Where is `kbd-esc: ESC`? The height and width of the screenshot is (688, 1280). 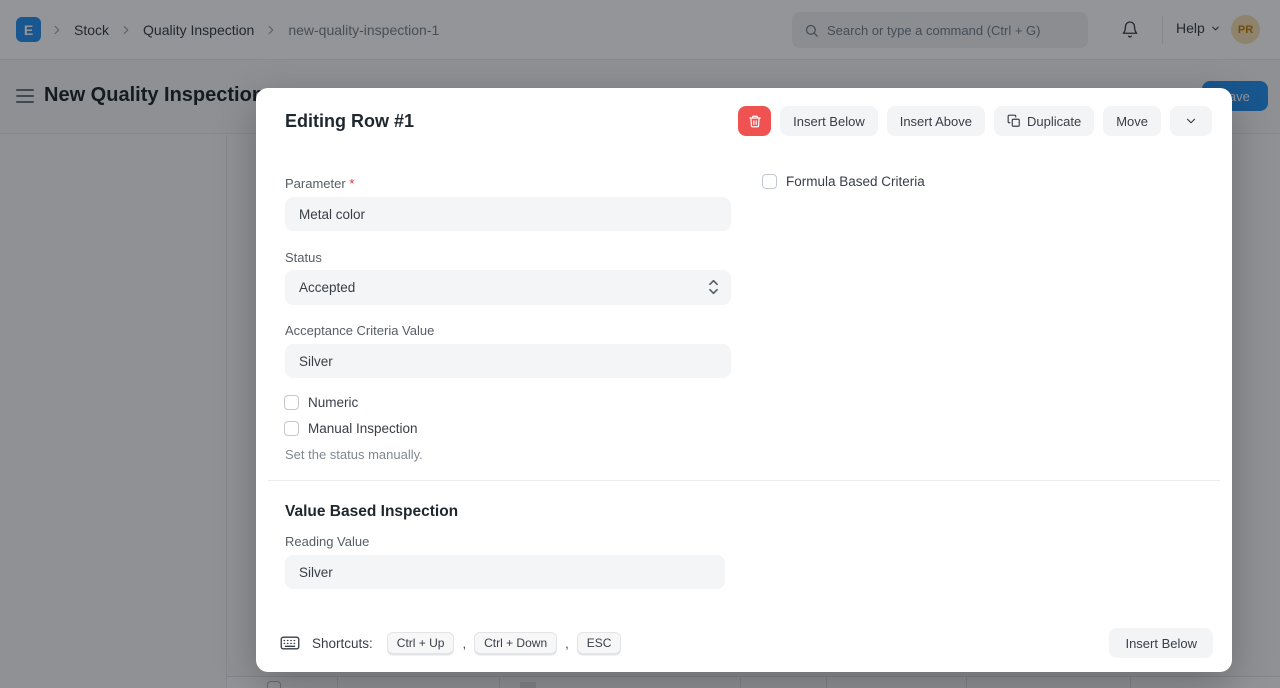 kbd-esc: ESC is located at coordinates (599, 643).